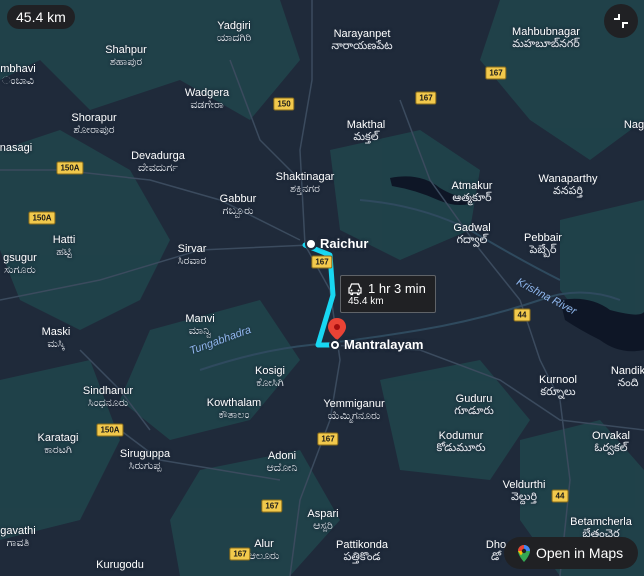 This screenshot has height=576, width=644. Describe the element at coordinates (120, 565) in the screenshot. I see `place-label: Kurugodu` at that location.